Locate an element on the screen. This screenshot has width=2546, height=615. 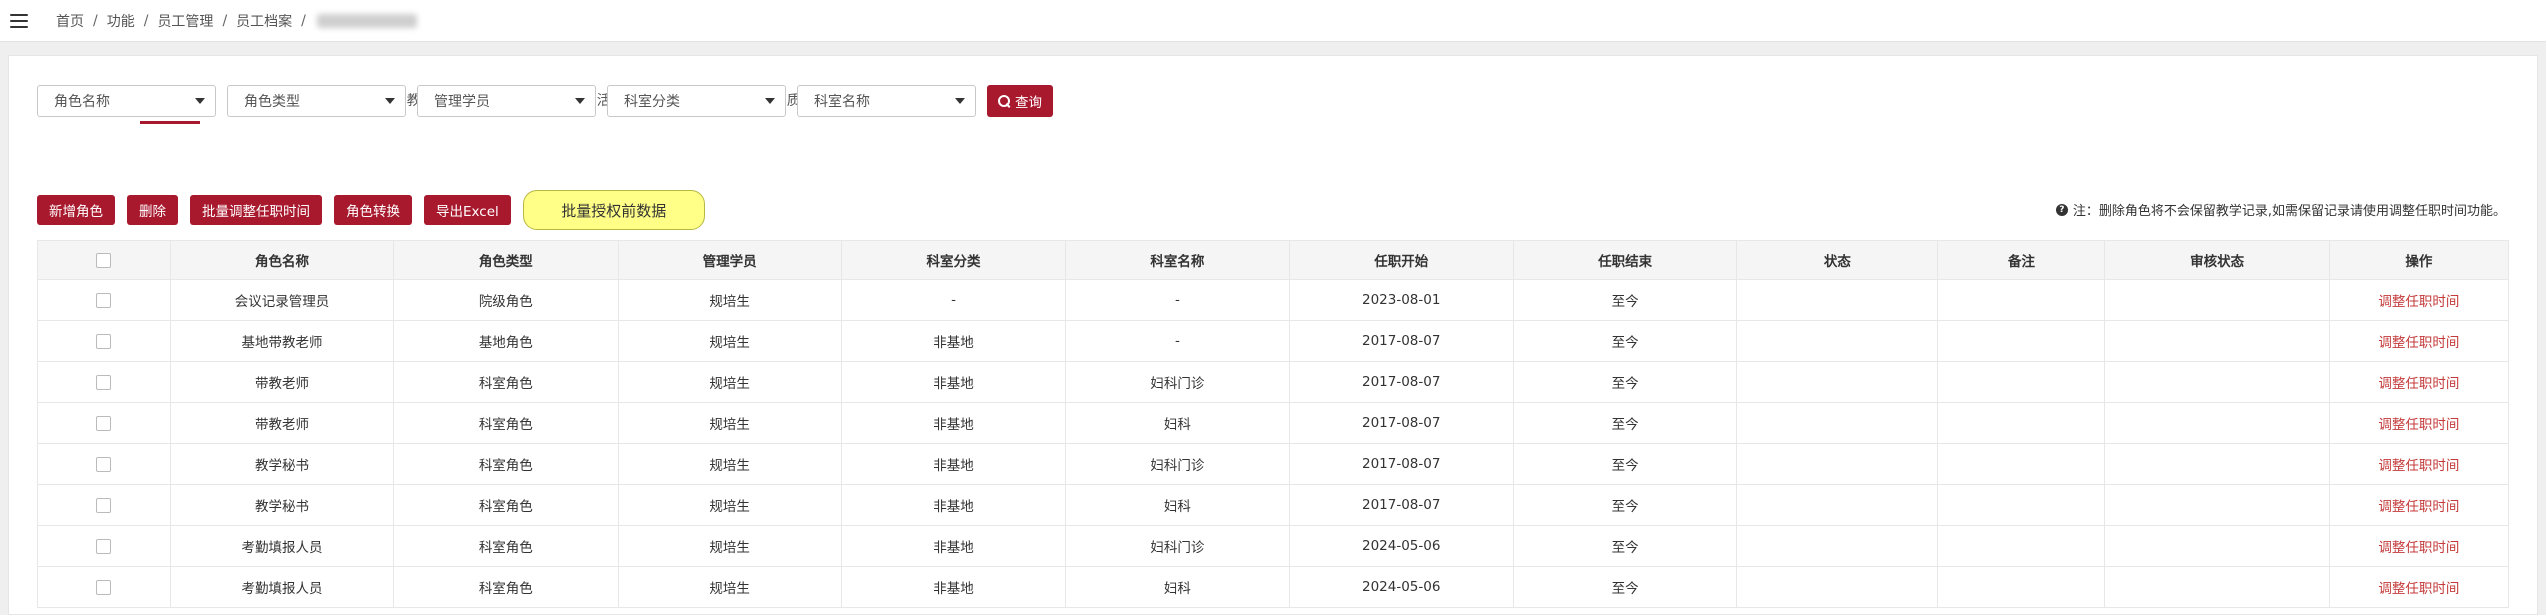
cell-category: - is located at coordinates (953, 300).